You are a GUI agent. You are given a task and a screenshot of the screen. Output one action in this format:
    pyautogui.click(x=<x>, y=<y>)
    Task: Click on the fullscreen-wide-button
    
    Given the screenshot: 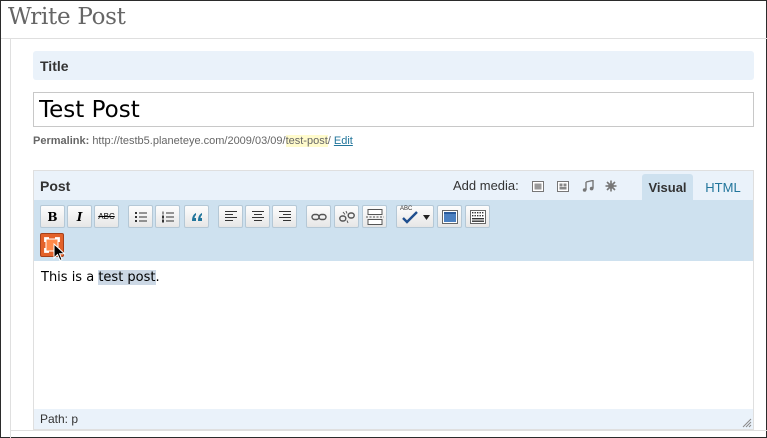 What is the action you would take?
    pyautogui.click(x=449, y=216)
    